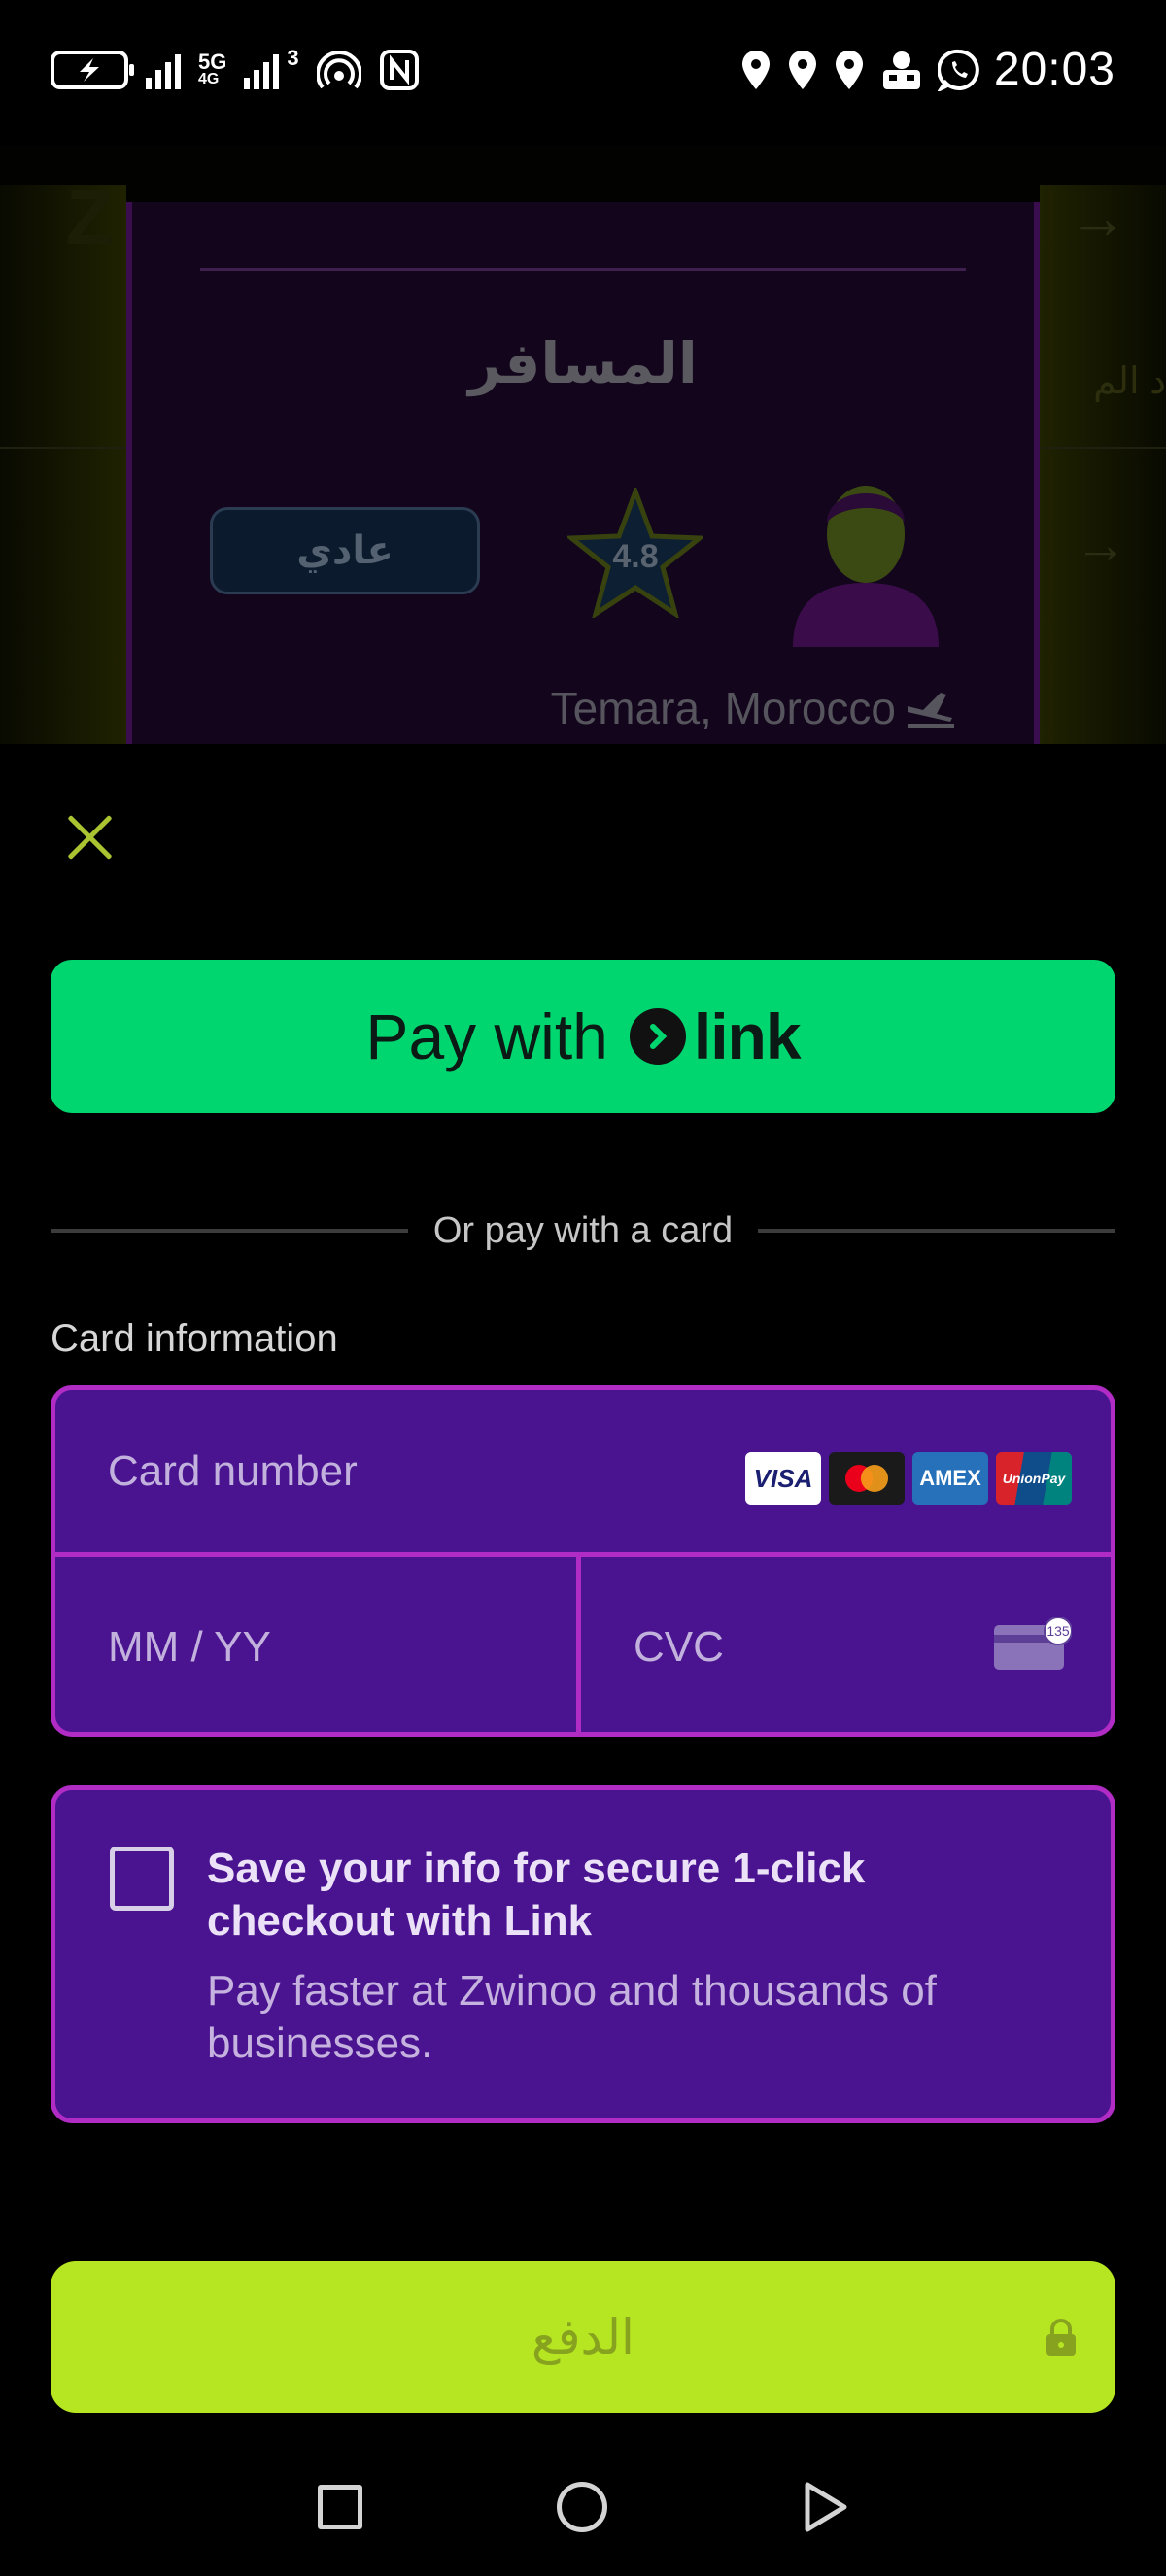 This screenshot has height=2576, width=1166. What do you see at coordinates (846, 1644) in the screenshot?
I see `cvc-field: CVC 135` at bounding box center [846, 1644].